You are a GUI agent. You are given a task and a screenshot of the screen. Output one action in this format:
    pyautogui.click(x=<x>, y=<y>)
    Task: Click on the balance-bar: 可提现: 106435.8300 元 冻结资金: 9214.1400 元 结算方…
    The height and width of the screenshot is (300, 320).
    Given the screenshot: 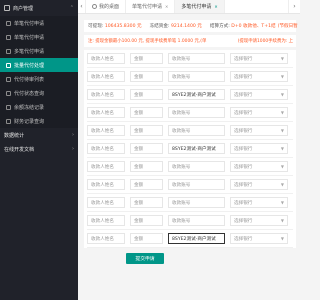 What is the action you would take?
    pyautogui.click(x=191, y=26)
    